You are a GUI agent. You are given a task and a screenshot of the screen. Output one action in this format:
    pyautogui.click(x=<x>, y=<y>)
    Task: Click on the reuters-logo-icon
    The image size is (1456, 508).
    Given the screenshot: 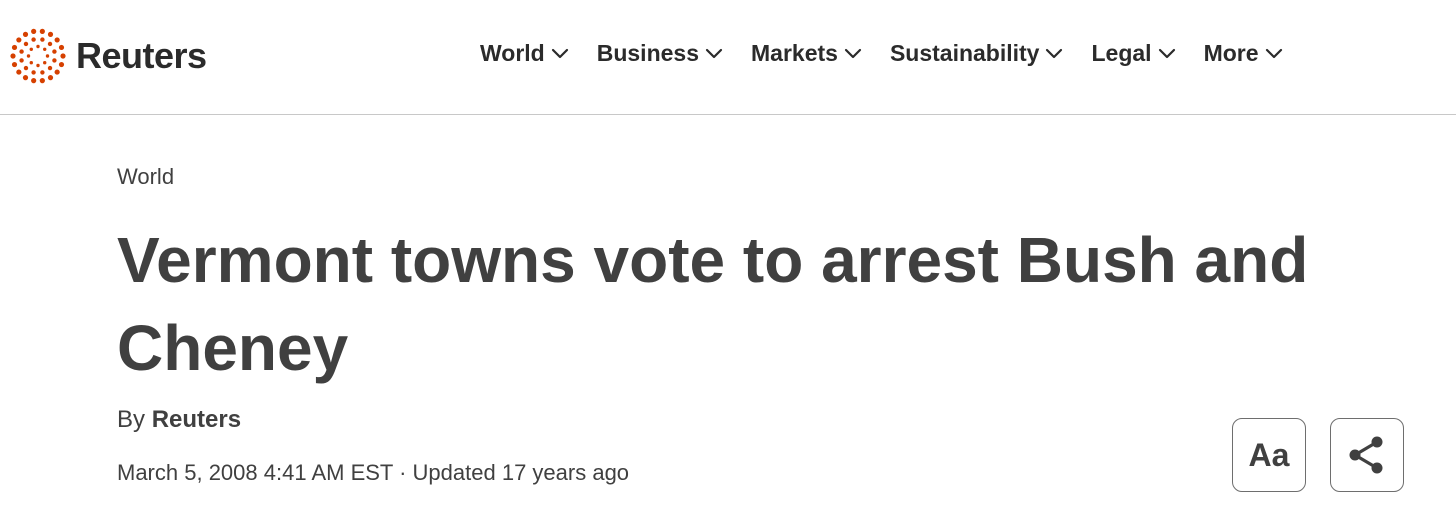 What is the action you would take?
    pyautogui.click(x=38, y=56)
    